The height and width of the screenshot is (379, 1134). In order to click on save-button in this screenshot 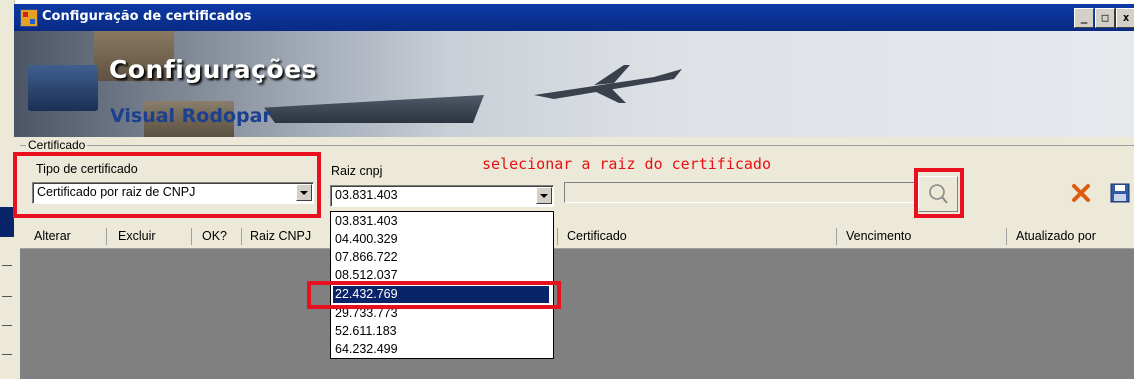, I will do `click(1120, 193)`.